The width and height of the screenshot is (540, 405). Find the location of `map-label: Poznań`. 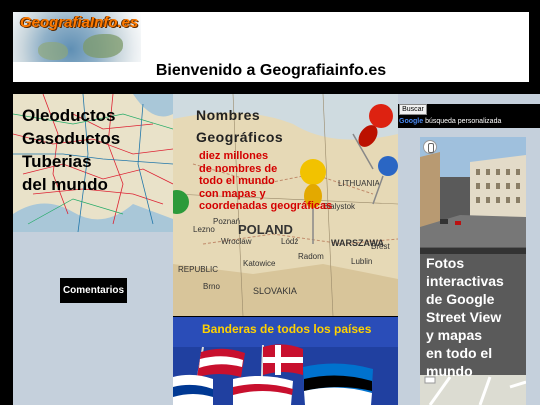

map-label: Poznań is located at coordinates (226, 221).